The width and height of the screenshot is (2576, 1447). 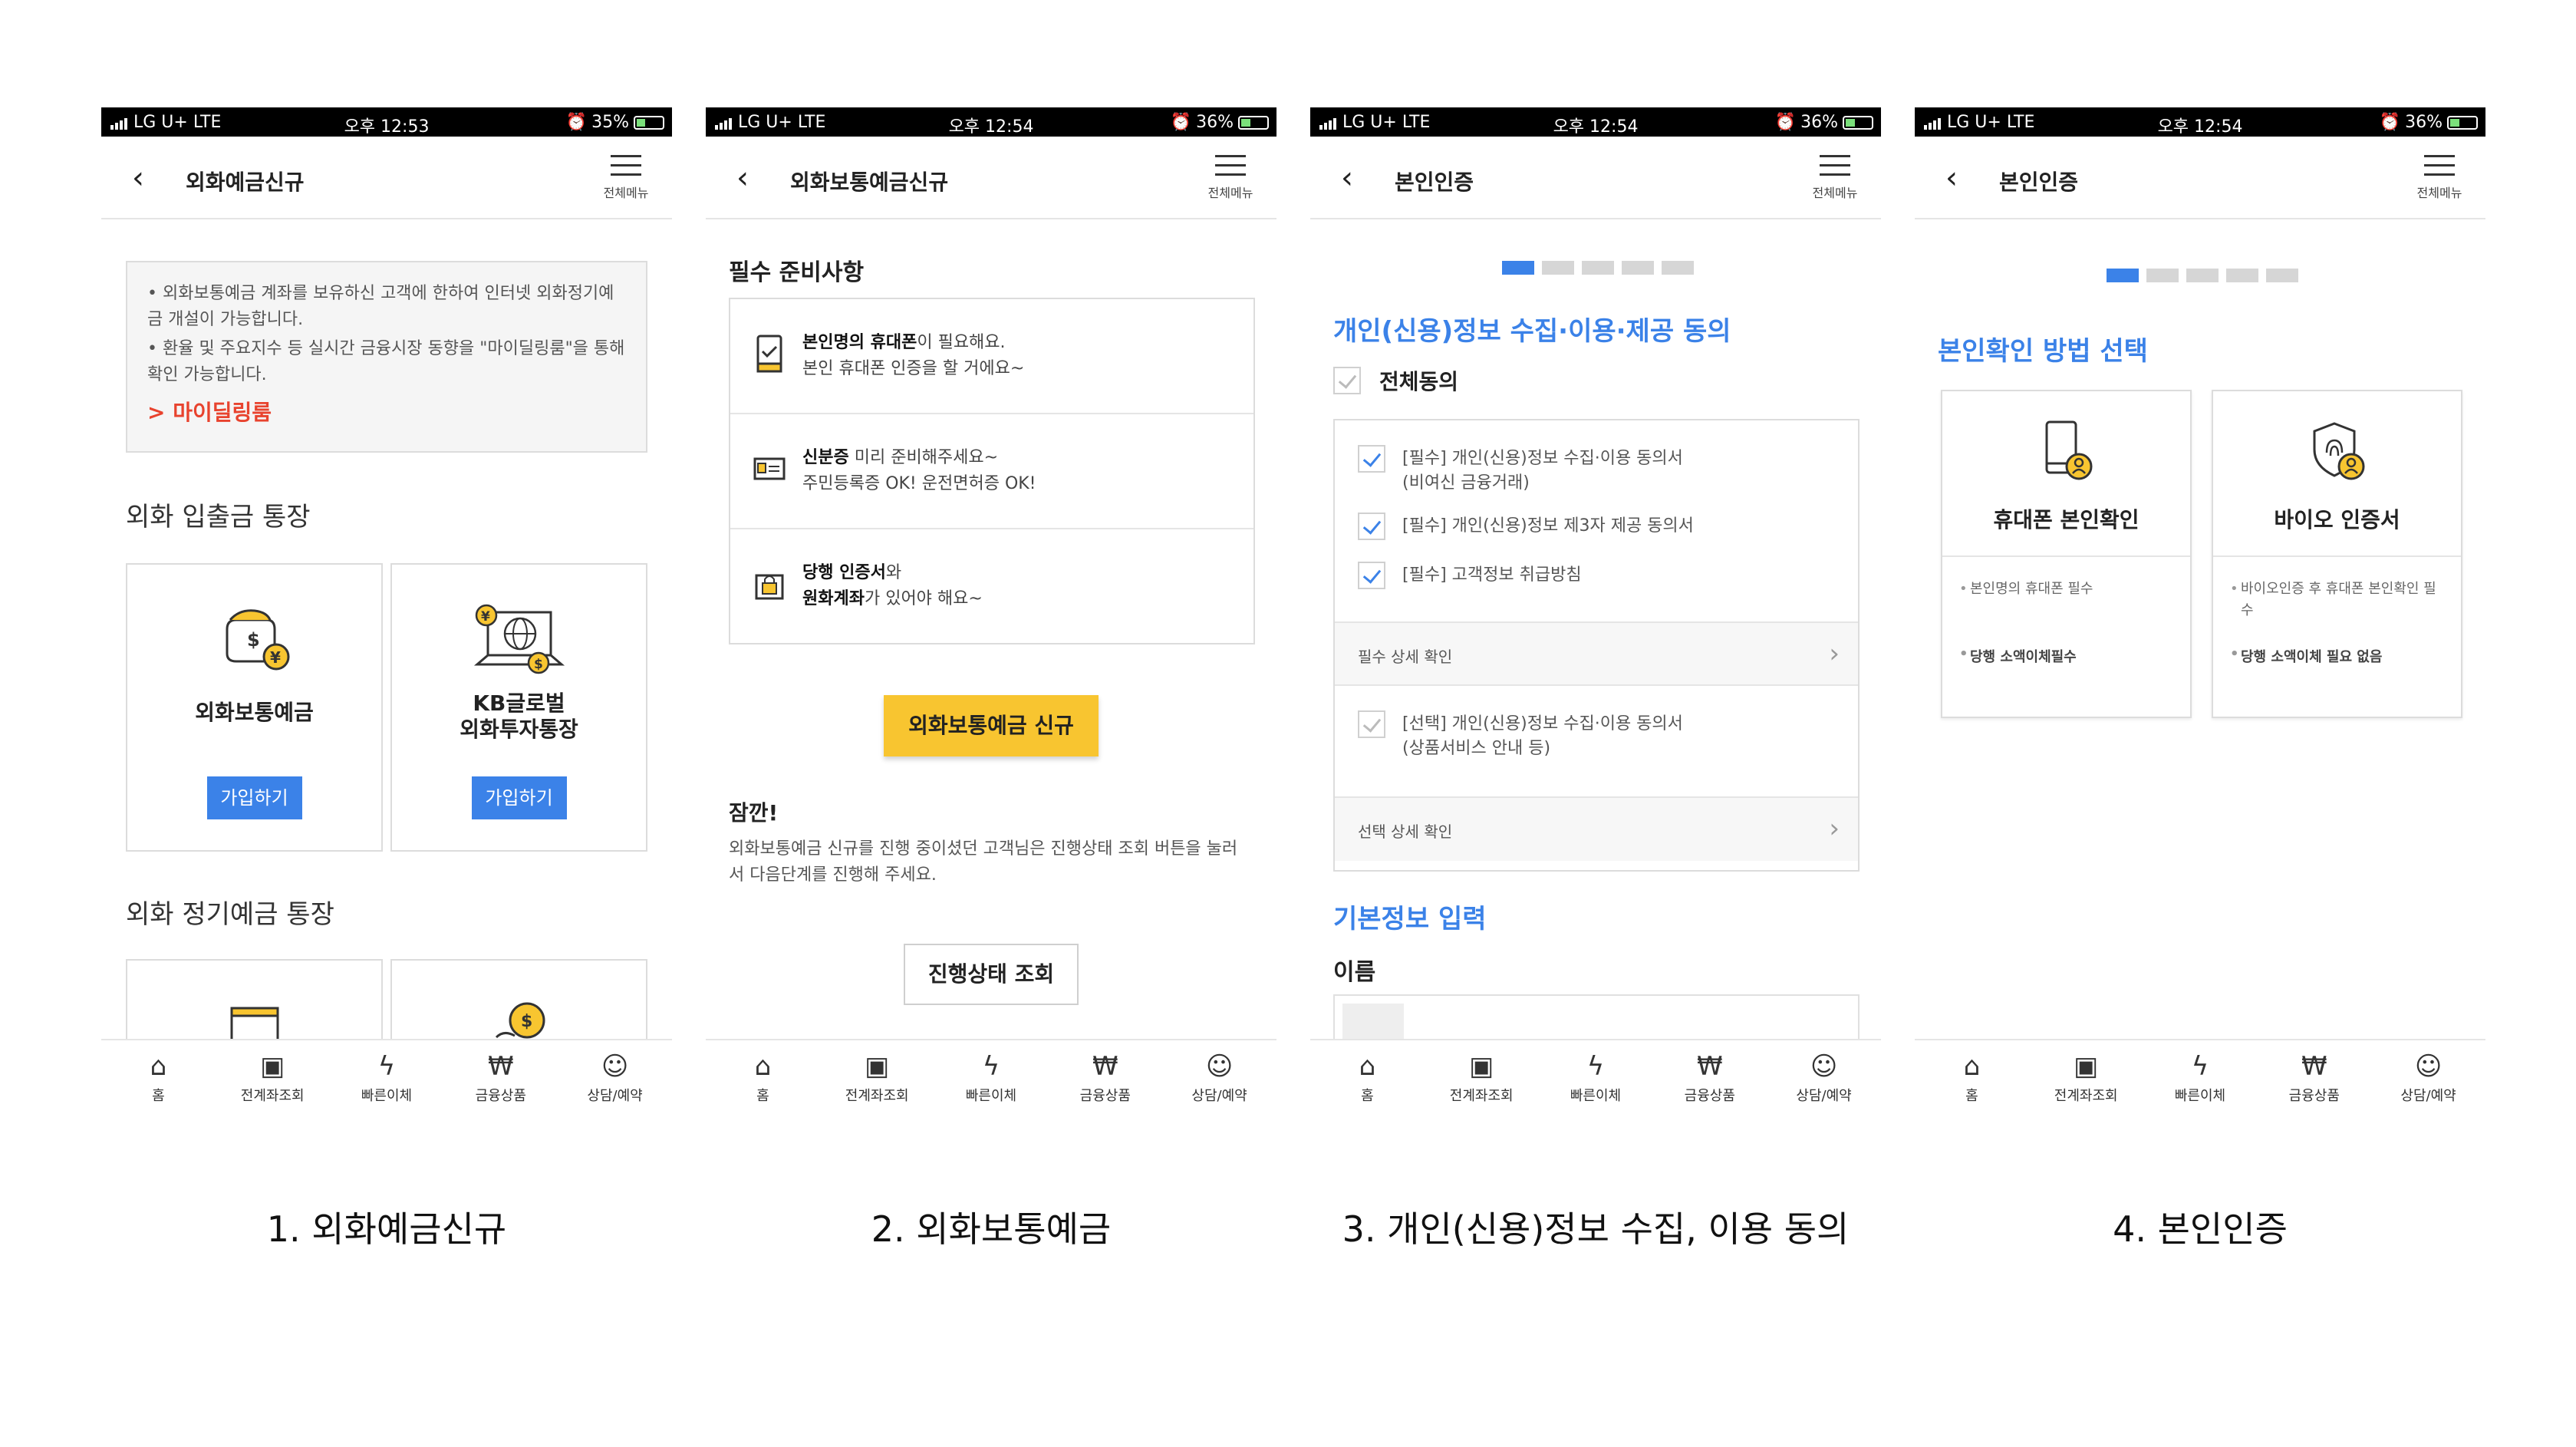 What do you see at coordinates (1596, 828) in the screenshot?
I see `optional-detail-row: 선택 상세 확인 ›` at bounding box center [1596, 828].